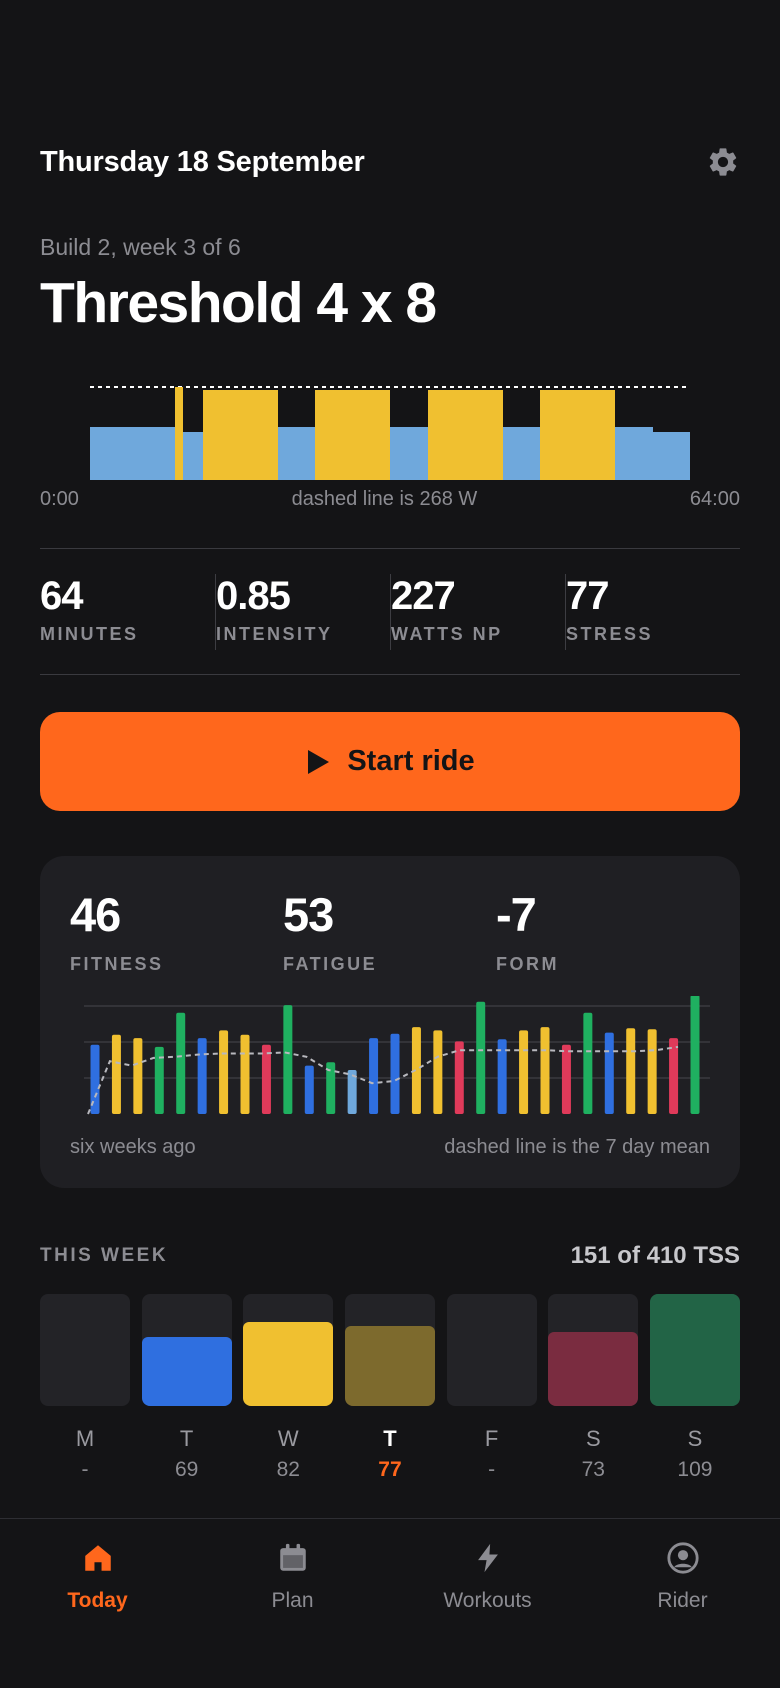 The width and height of the screenshot is (780, 1688). What do you see at coordinates (487, 1603) in the screenshot?
I see `tab-workouts: Workouts` at bounding box center [487, 1603].